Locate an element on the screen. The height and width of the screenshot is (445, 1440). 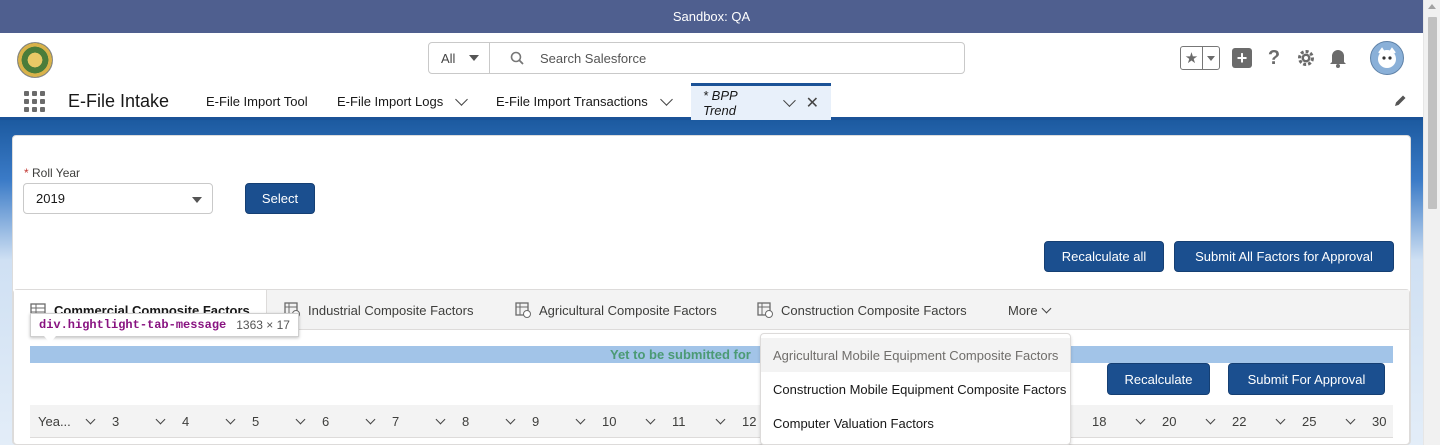
recalculate-all-label: Recalculate all is located at coordinates (1104, 256).